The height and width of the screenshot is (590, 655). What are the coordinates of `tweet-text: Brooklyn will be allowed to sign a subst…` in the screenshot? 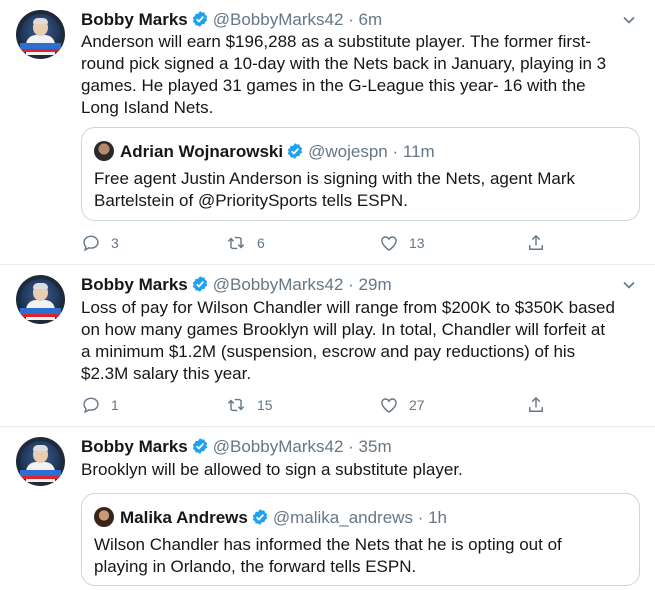 It's located at (361, 470).